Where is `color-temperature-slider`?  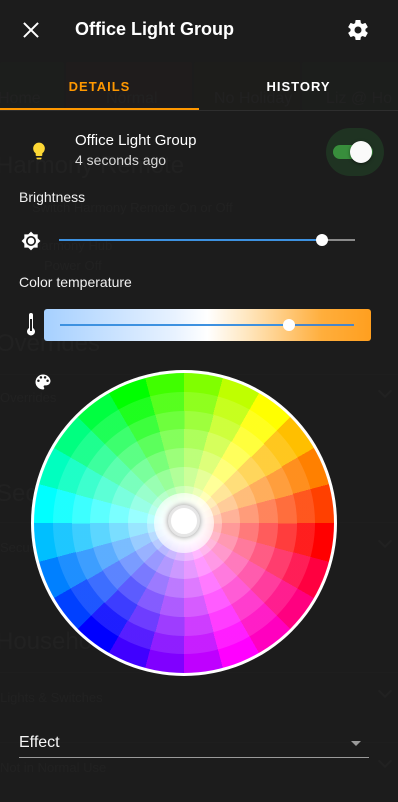
color-temperature-slider is located at coordinates (207, 325).